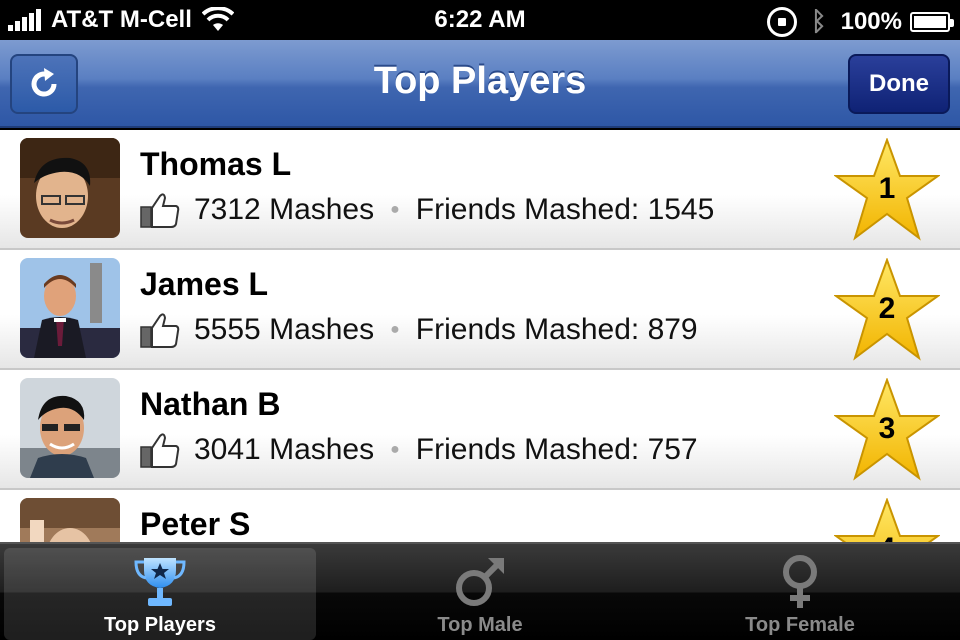 Image resolution: width=960 pixels, height=640 pixels. Describe the element at coordinates (204, 284) in the screenshot. I see `player-name: James L` at that location.